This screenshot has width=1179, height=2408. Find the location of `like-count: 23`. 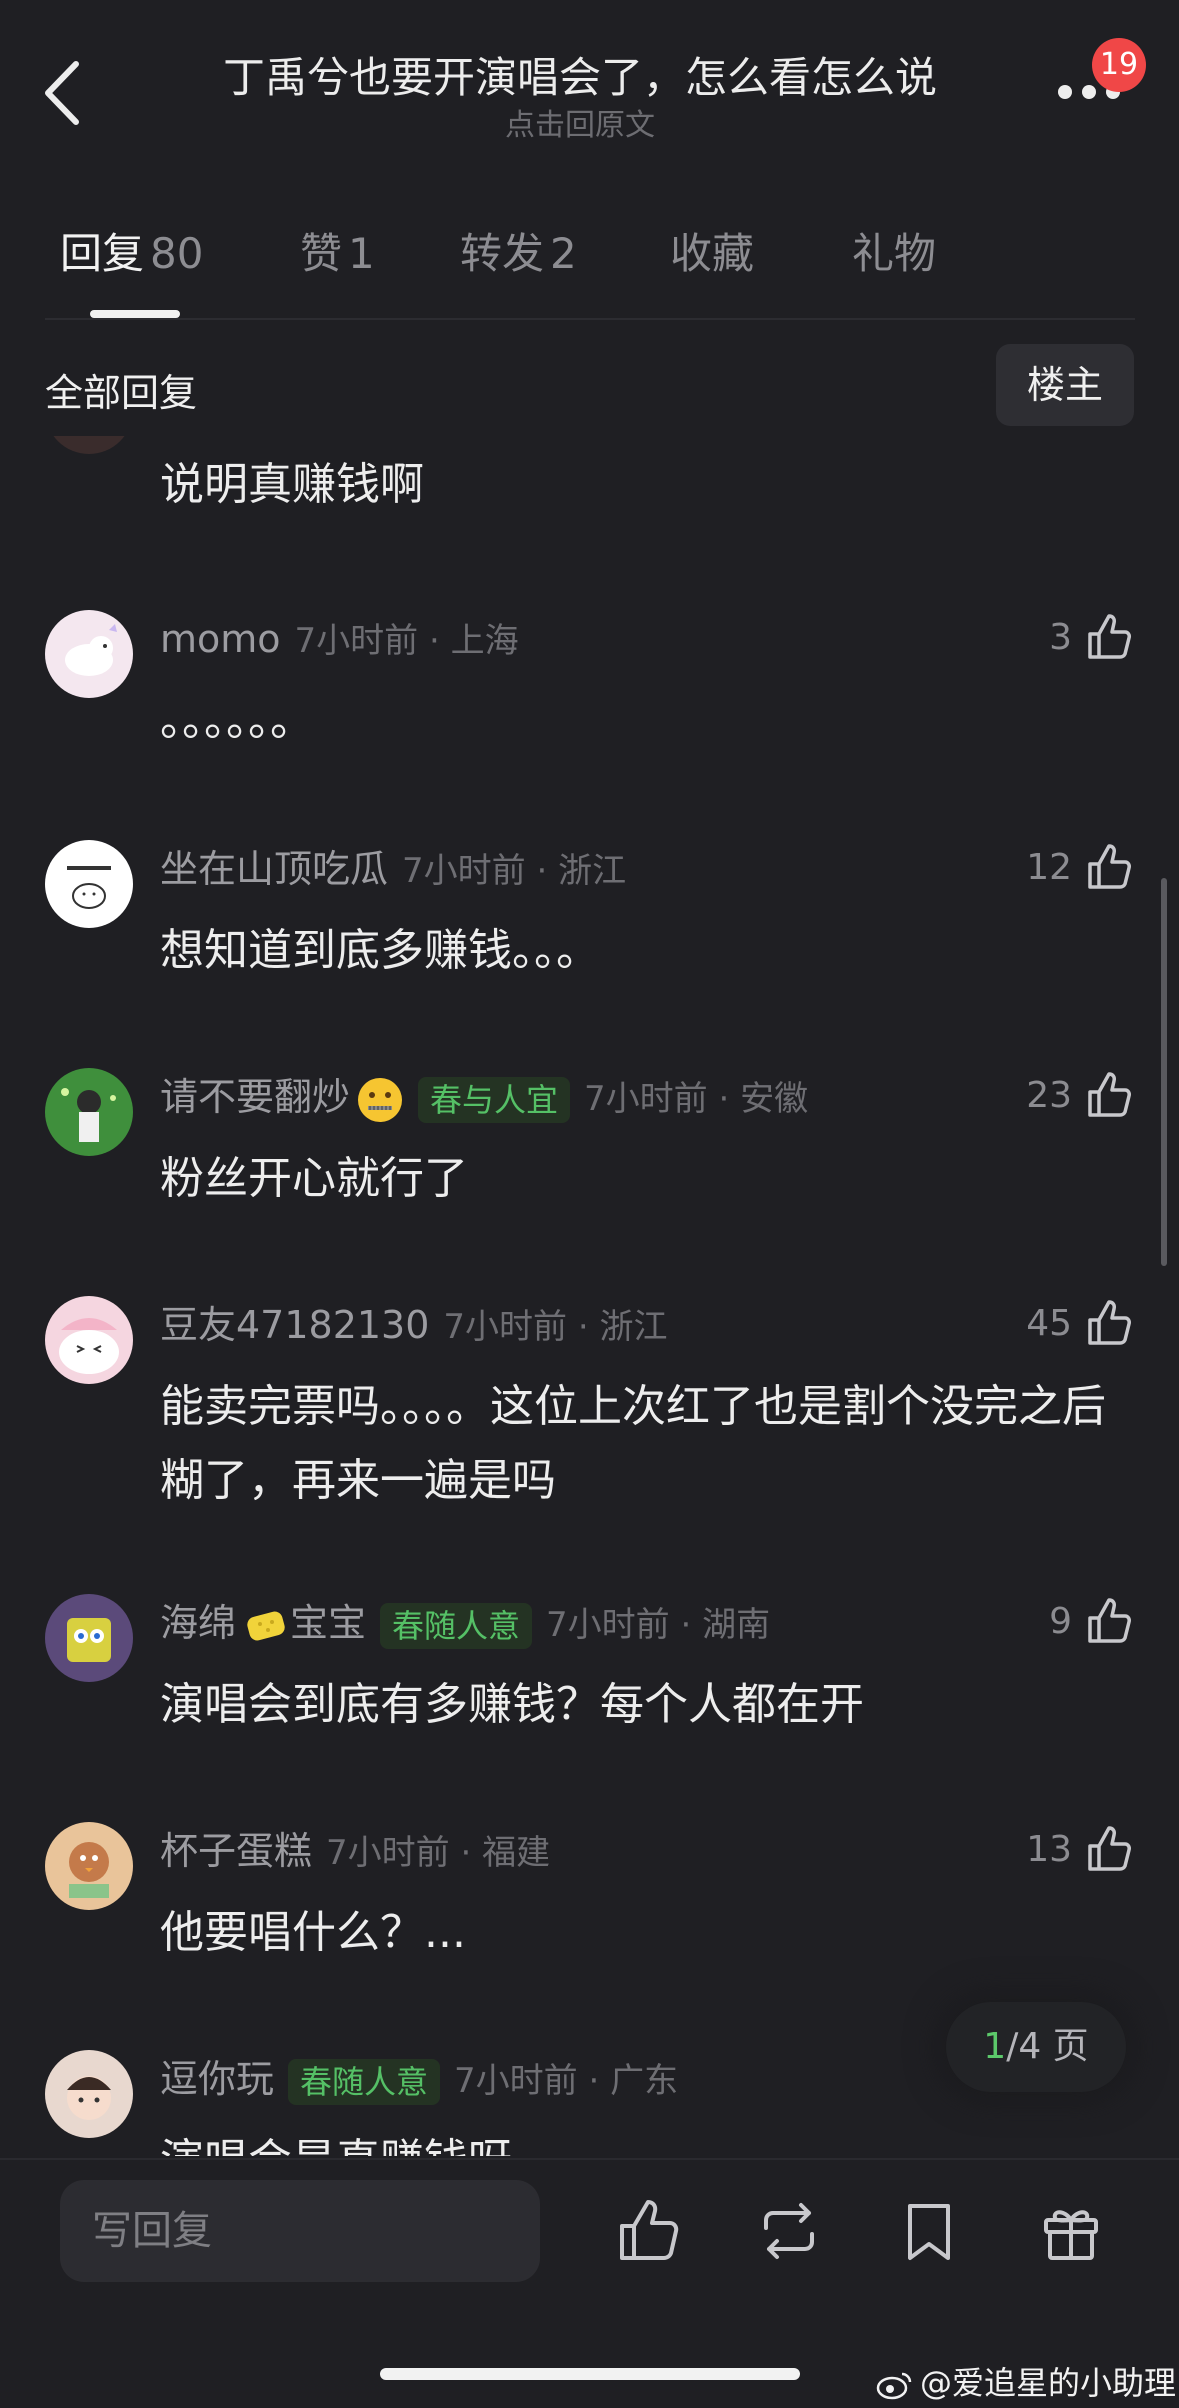

like-count: 23 is located at coordinates (1049, 1095).